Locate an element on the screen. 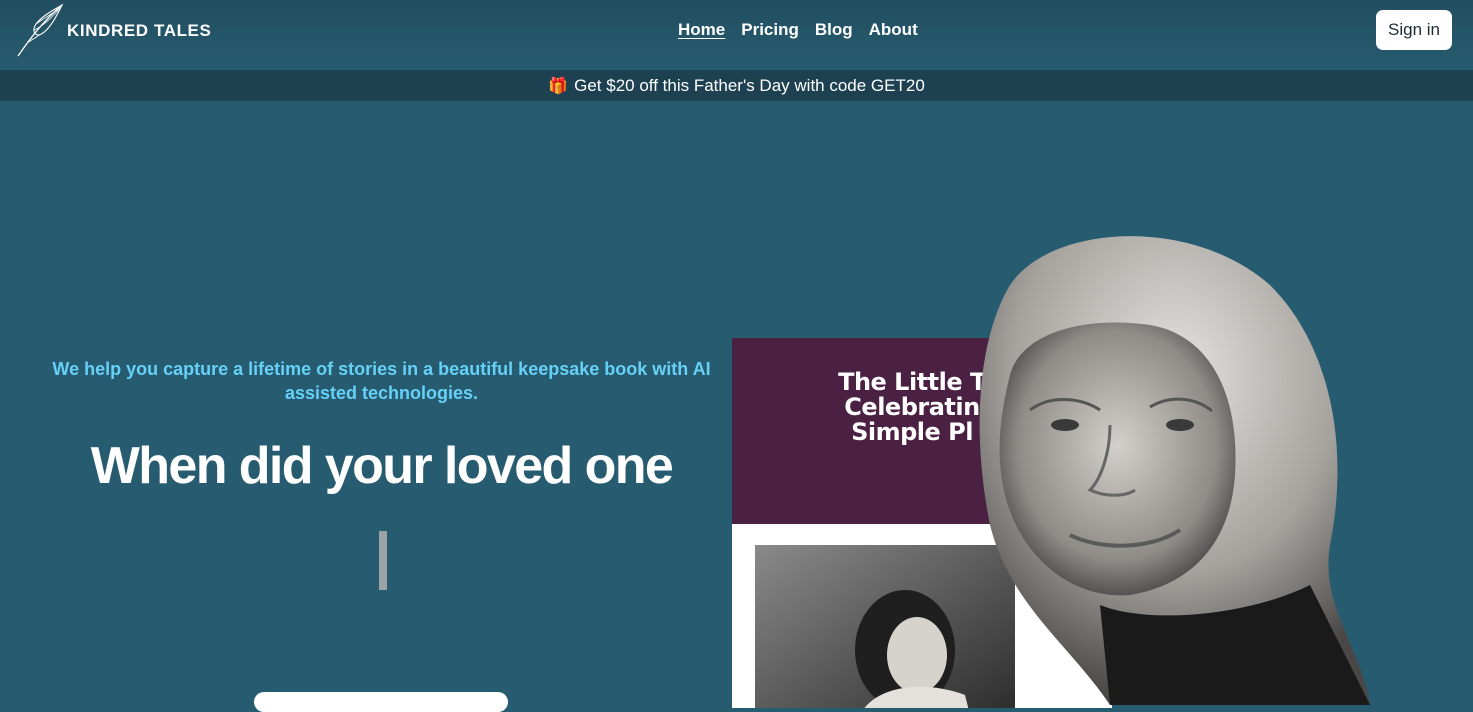  cta-button is located at coordinates (381, 702).